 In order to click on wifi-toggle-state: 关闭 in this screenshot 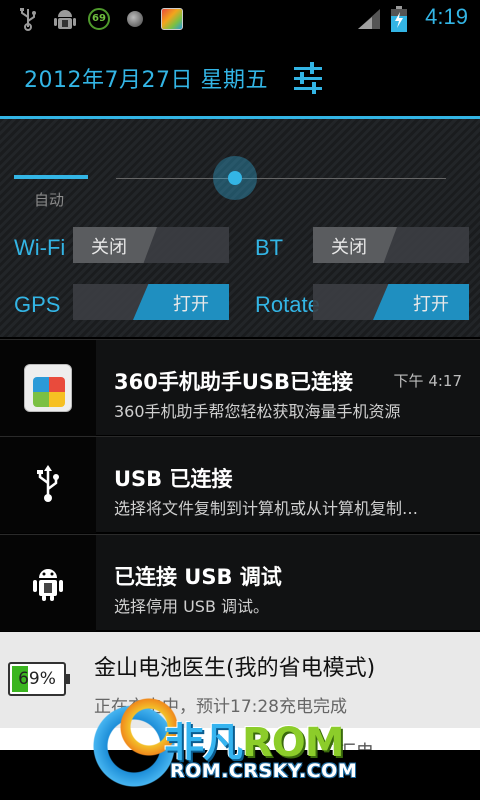, I will do `click(109, 247)`.